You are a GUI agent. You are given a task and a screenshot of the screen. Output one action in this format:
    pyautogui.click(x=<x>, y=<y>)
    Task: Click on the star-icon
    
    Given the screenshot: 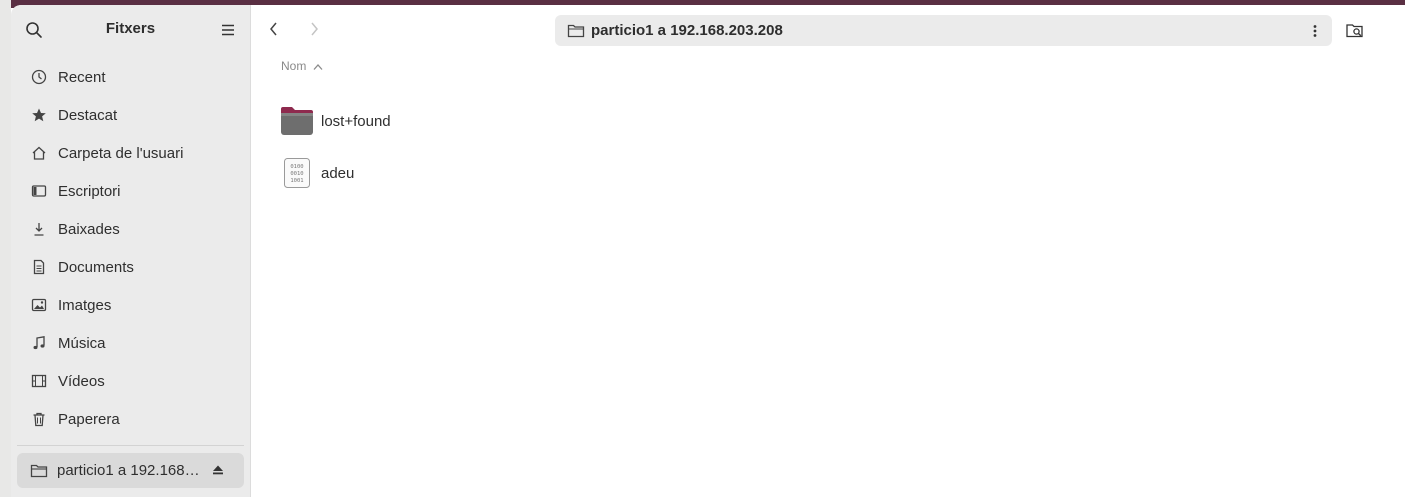 What is the action you would take?
    pyautogui.click(x=39, y=115)
    